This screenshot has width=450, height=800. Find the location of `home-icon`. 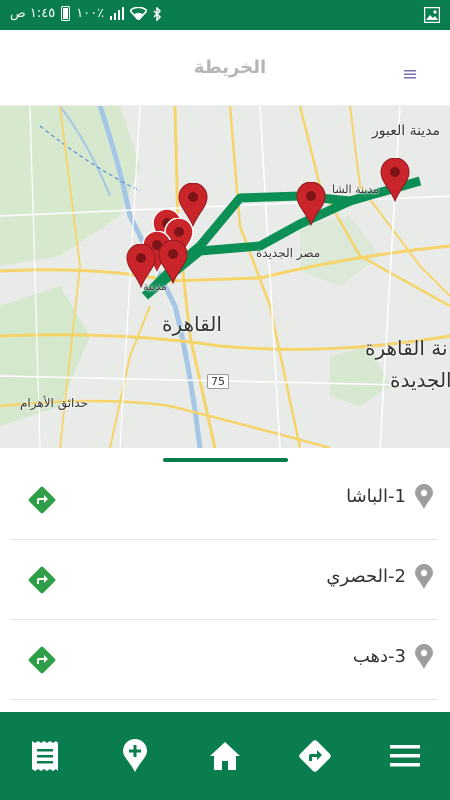

home-icon is located at coordinates (225, 756).